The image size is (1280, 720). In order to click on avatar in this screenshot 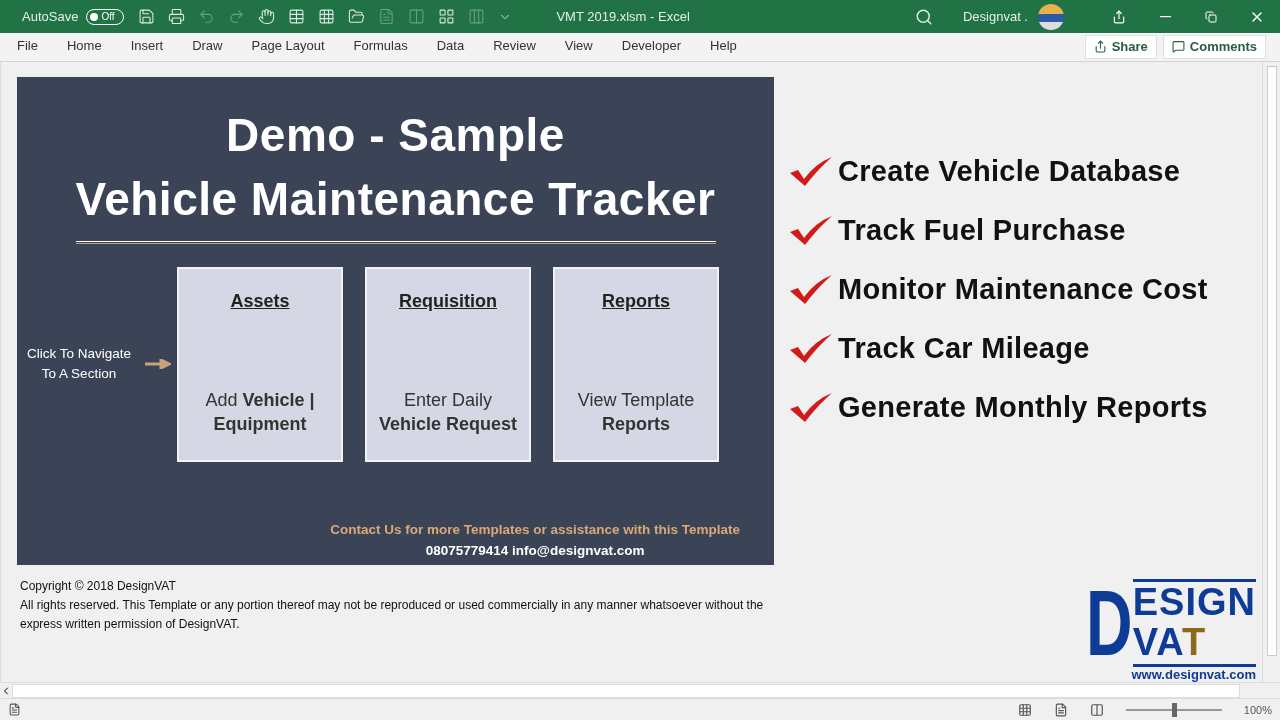, I will do `click(1051, 16)`.